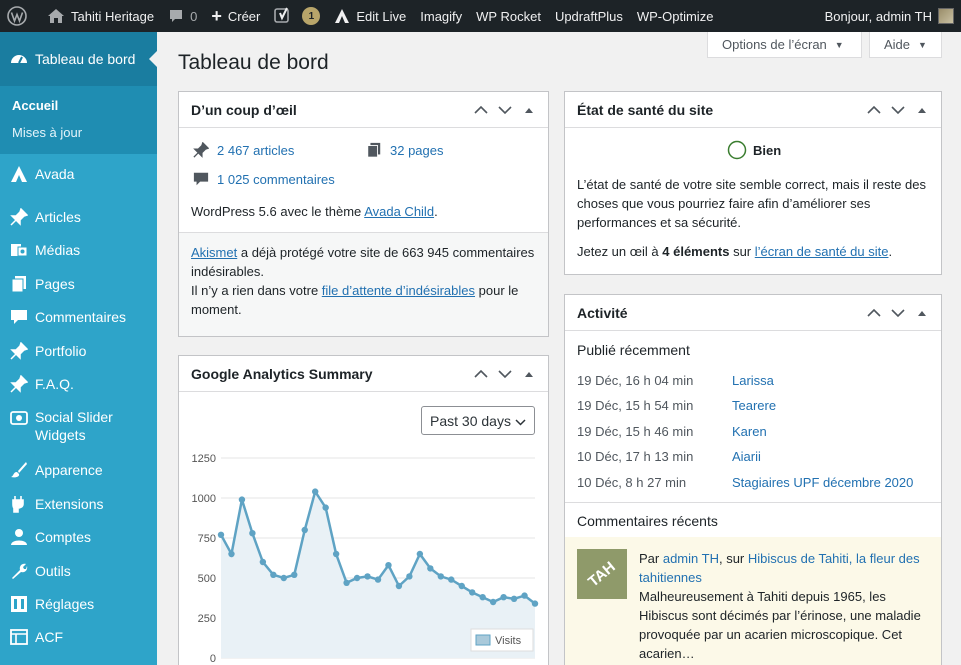 This screenshot has width=961, height=665. Describe the element at coordinates (69, 503) in the screenshot. I see `sidebar-item-label: Extensions` at that location.